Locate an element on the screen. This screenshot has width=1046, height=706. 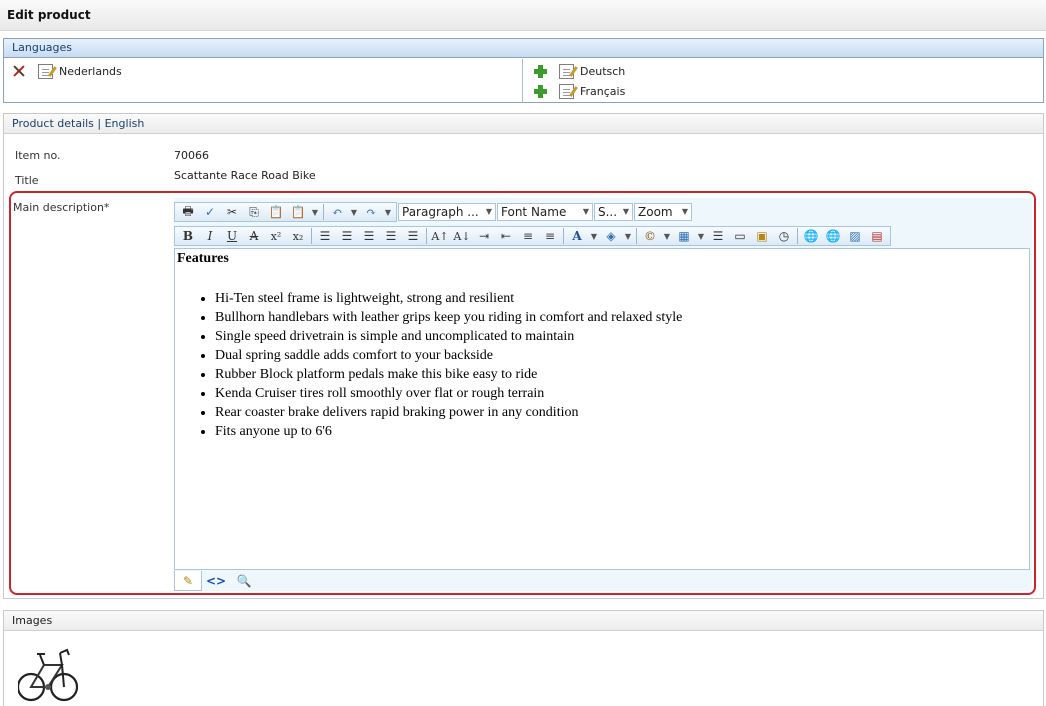
font-select-value: Font Name is located at coordinates (534, 212).